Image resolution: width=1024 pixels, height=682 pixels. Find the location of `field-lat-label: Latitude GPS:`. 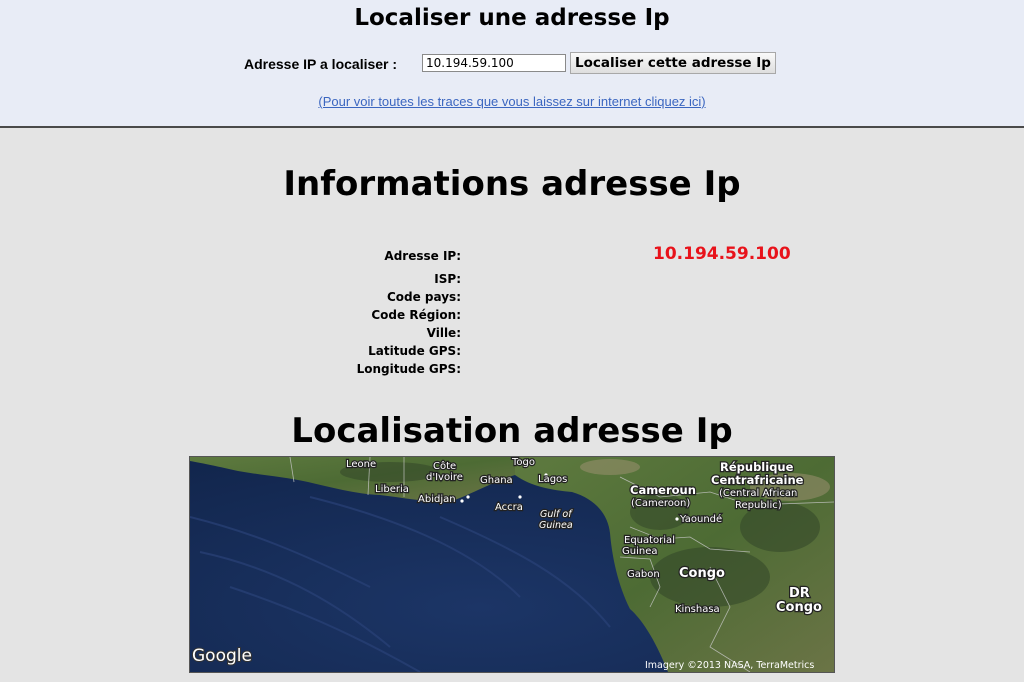

field-lat-label: Latitude GPS: is located at coordinates (414, 351).